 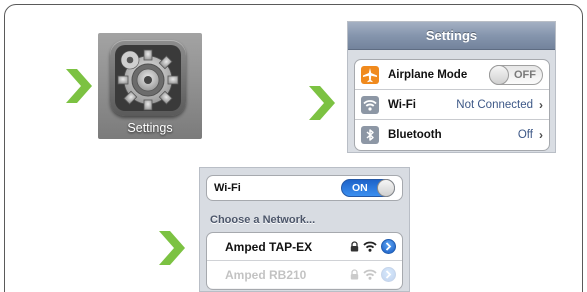 I want to click on settings-gear-icon, so click(x=148, y=78).